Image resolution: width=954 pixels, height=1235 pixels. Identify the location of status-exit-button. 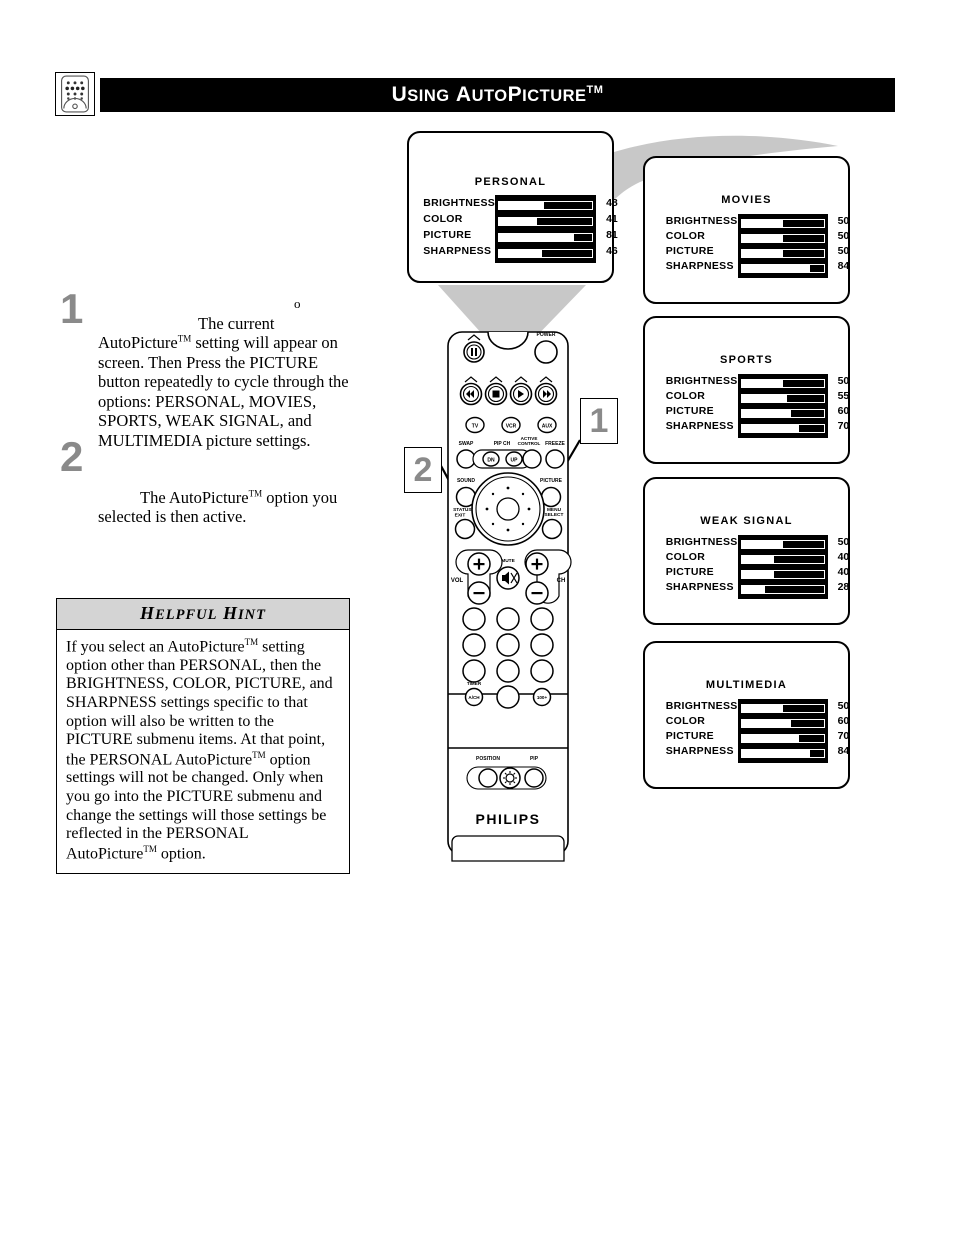
(465, 529).